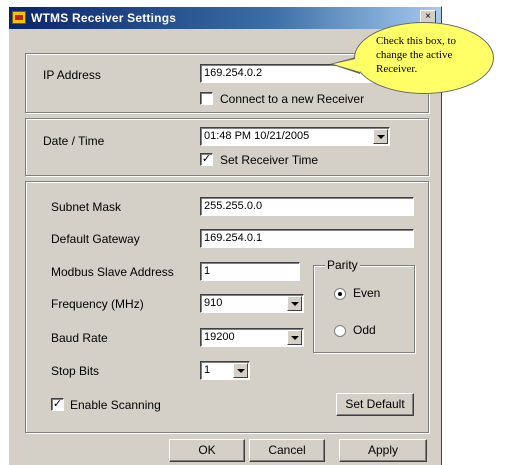 Image resolution: width=524 pixels, height=465 pixels. Describe the element at coordinates (112, 272) in the screenshot. I see `modbus-address-label: Modbus Slave Address` at that location.